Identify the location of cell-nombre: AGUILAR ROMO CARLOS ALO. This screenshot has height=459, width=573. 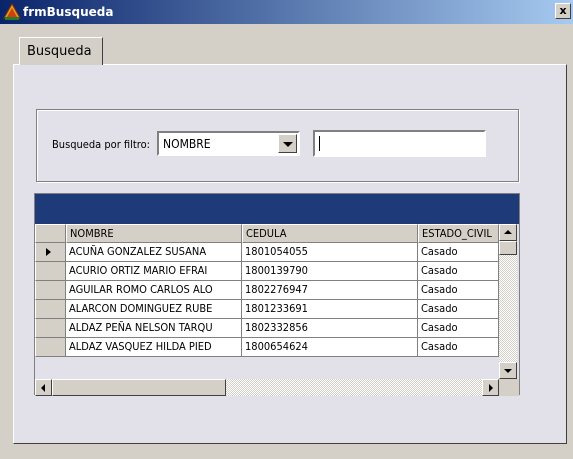
(154, 290).